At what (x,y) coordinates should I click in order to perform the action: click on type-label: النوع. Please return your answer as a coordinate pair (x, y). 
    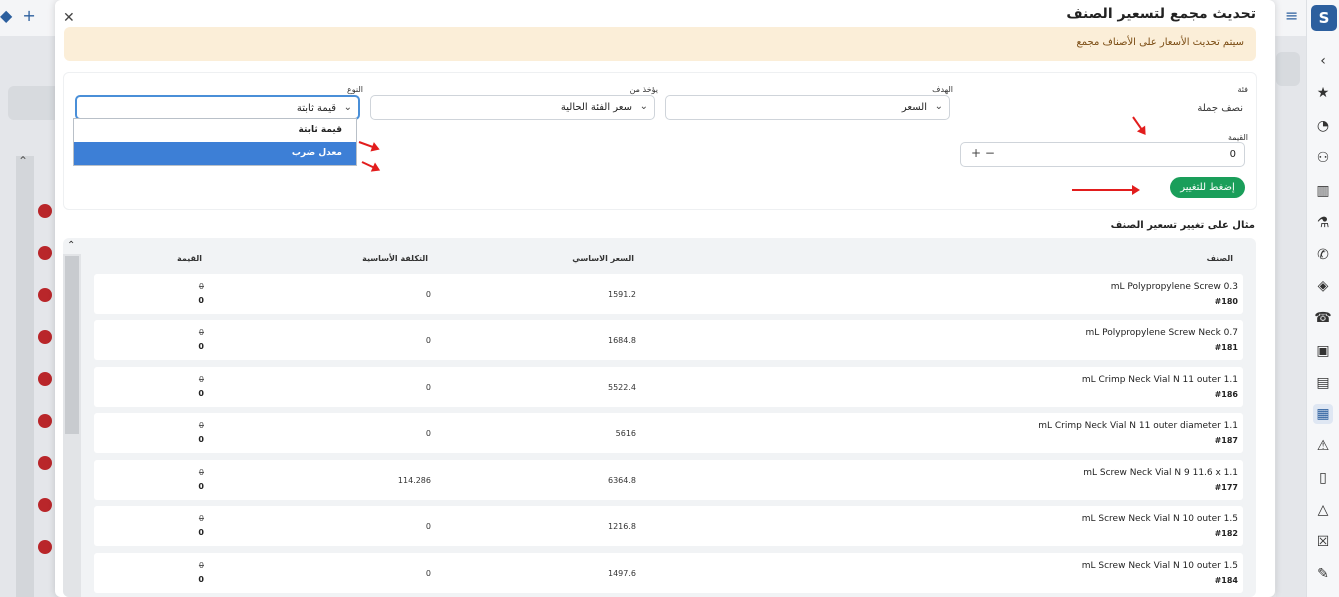
    Looking at the image, I should click on (355, 89).